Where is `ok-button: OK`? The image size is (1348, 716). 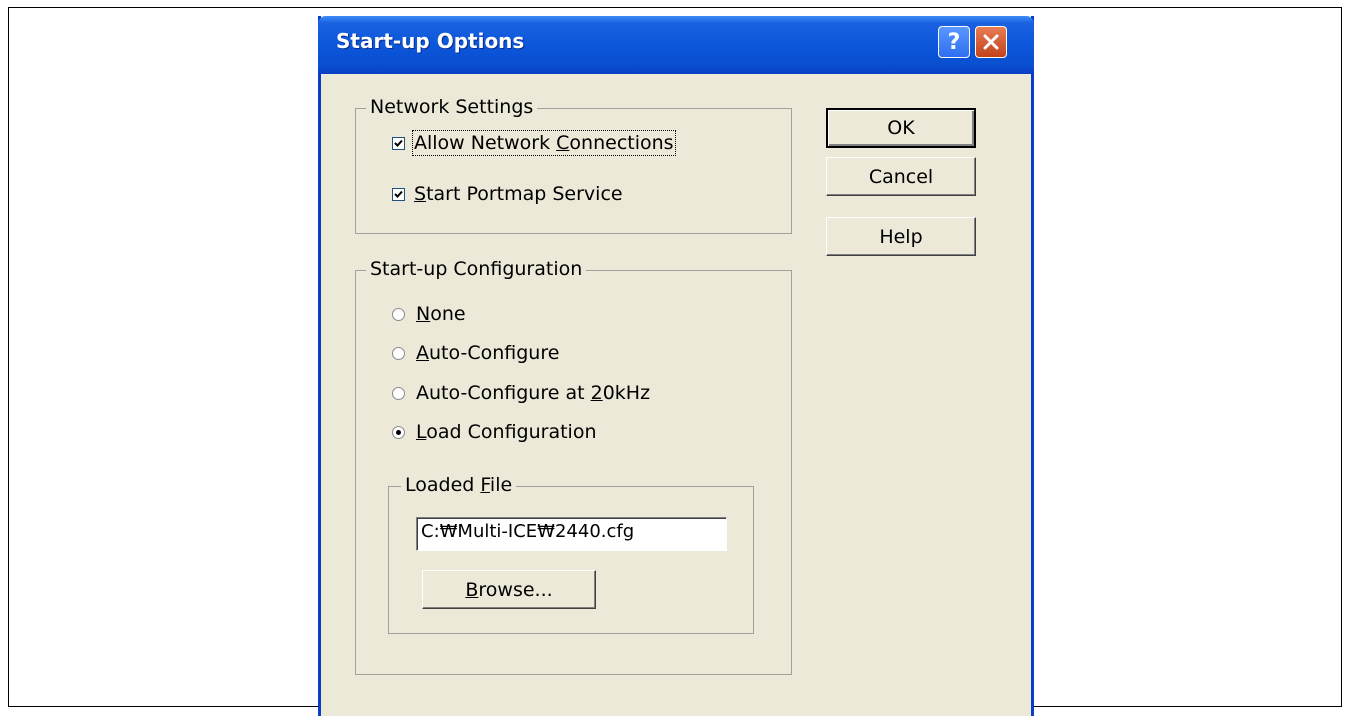
ok-button: OK is located at coordinates (901, 128).